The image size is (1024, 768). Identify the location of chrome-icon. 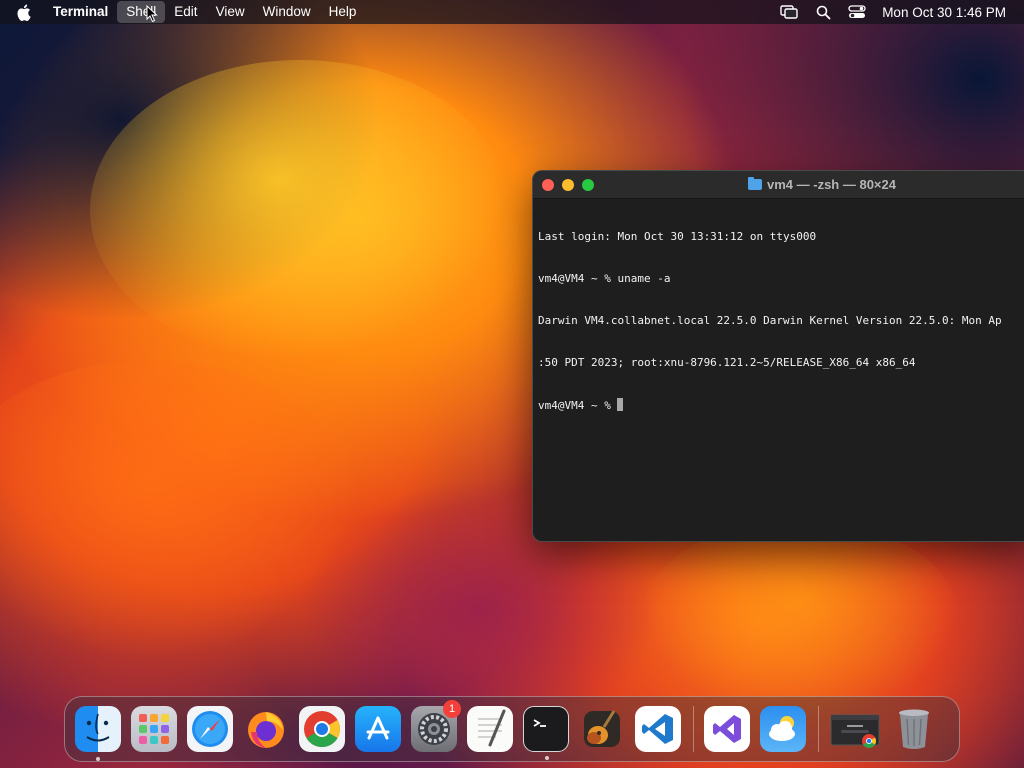
(322, 729).